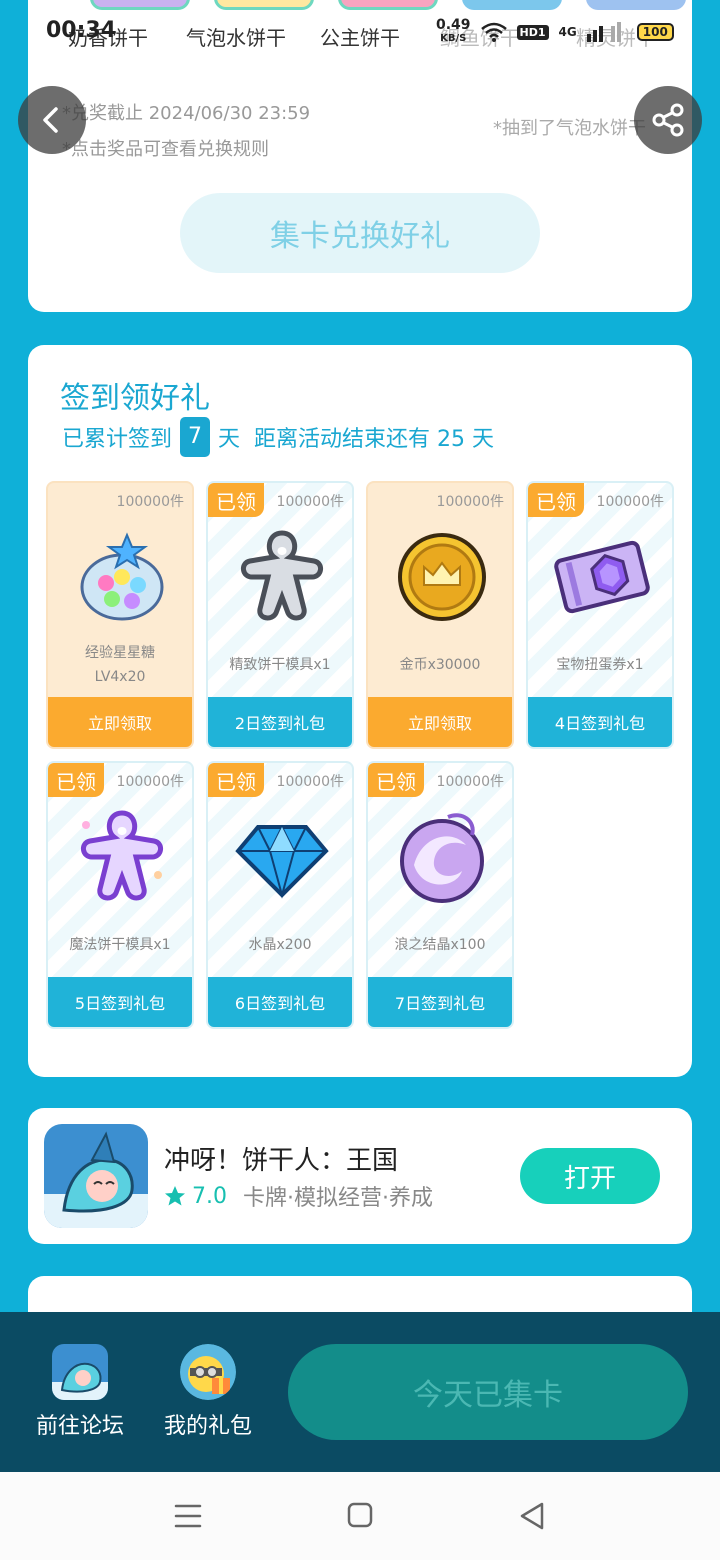  What do you see at coordinates (374, 439) in the screenshot?
I see `sign-in-remaining: 距离活动结束还有 25 天` at bounding box center [374, 439].